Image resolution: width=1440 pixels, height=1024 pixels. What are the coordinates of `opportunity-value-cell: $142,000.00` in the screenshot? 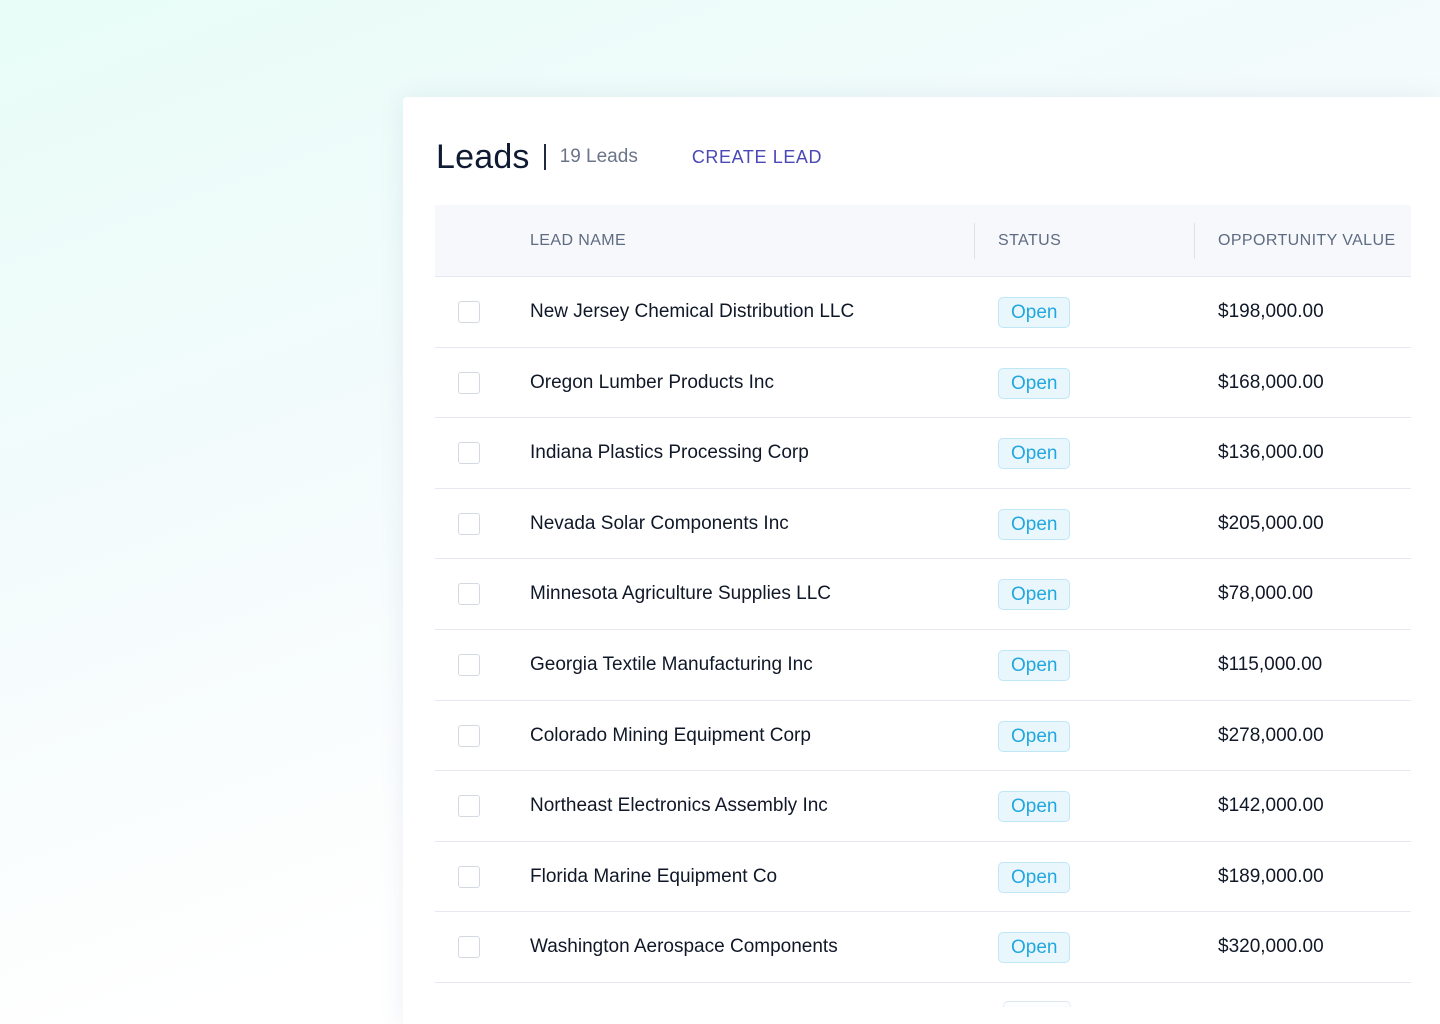 It's located at (1271, 806).